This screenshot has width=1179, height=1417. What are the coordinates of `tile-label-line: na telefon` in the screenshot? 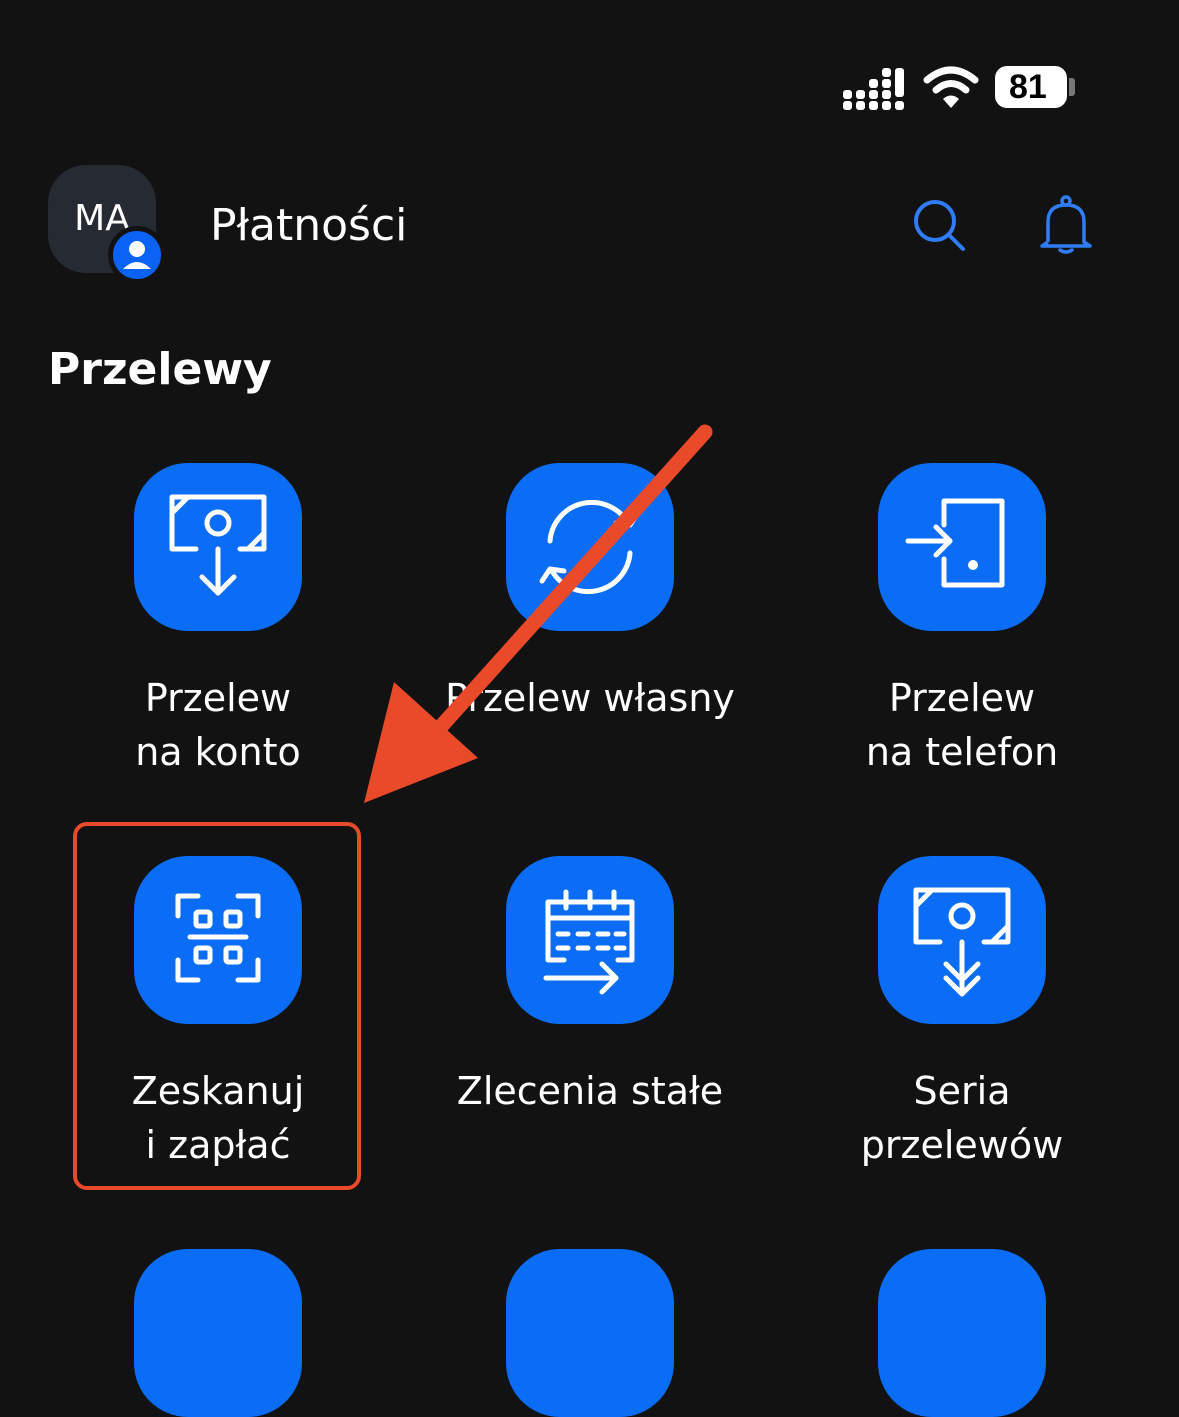 It's located at (962, 752).